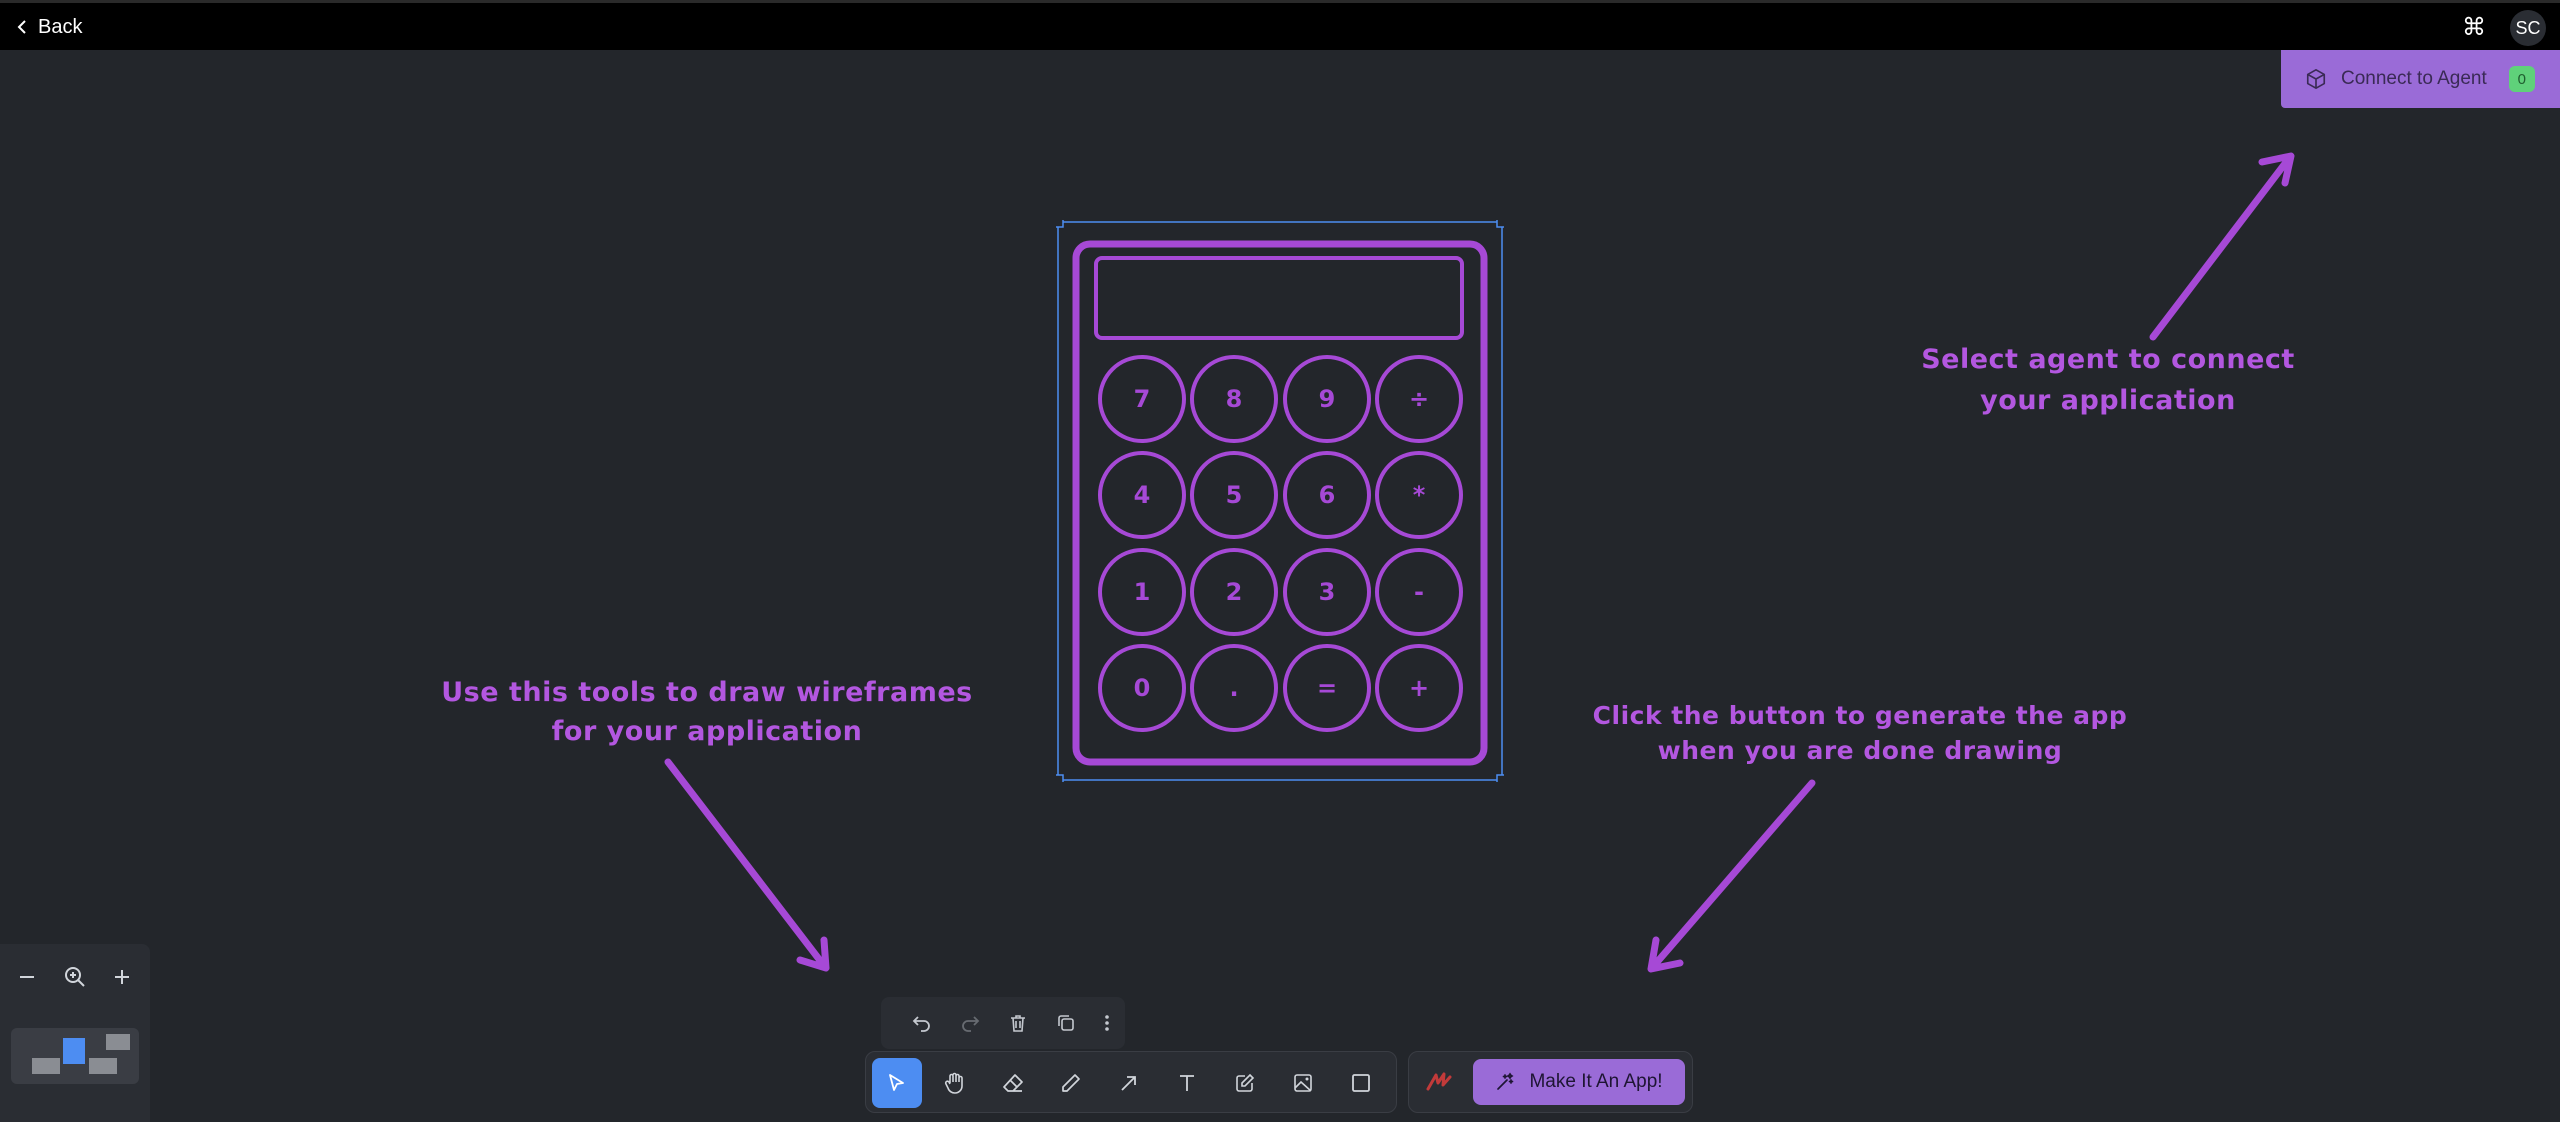 This screenshot has height=1122, width=2560. What do you see at coordinates (2222, 246) in the screenshot?
I see `arrow-to-agent` at bounding box center [2222, 246].